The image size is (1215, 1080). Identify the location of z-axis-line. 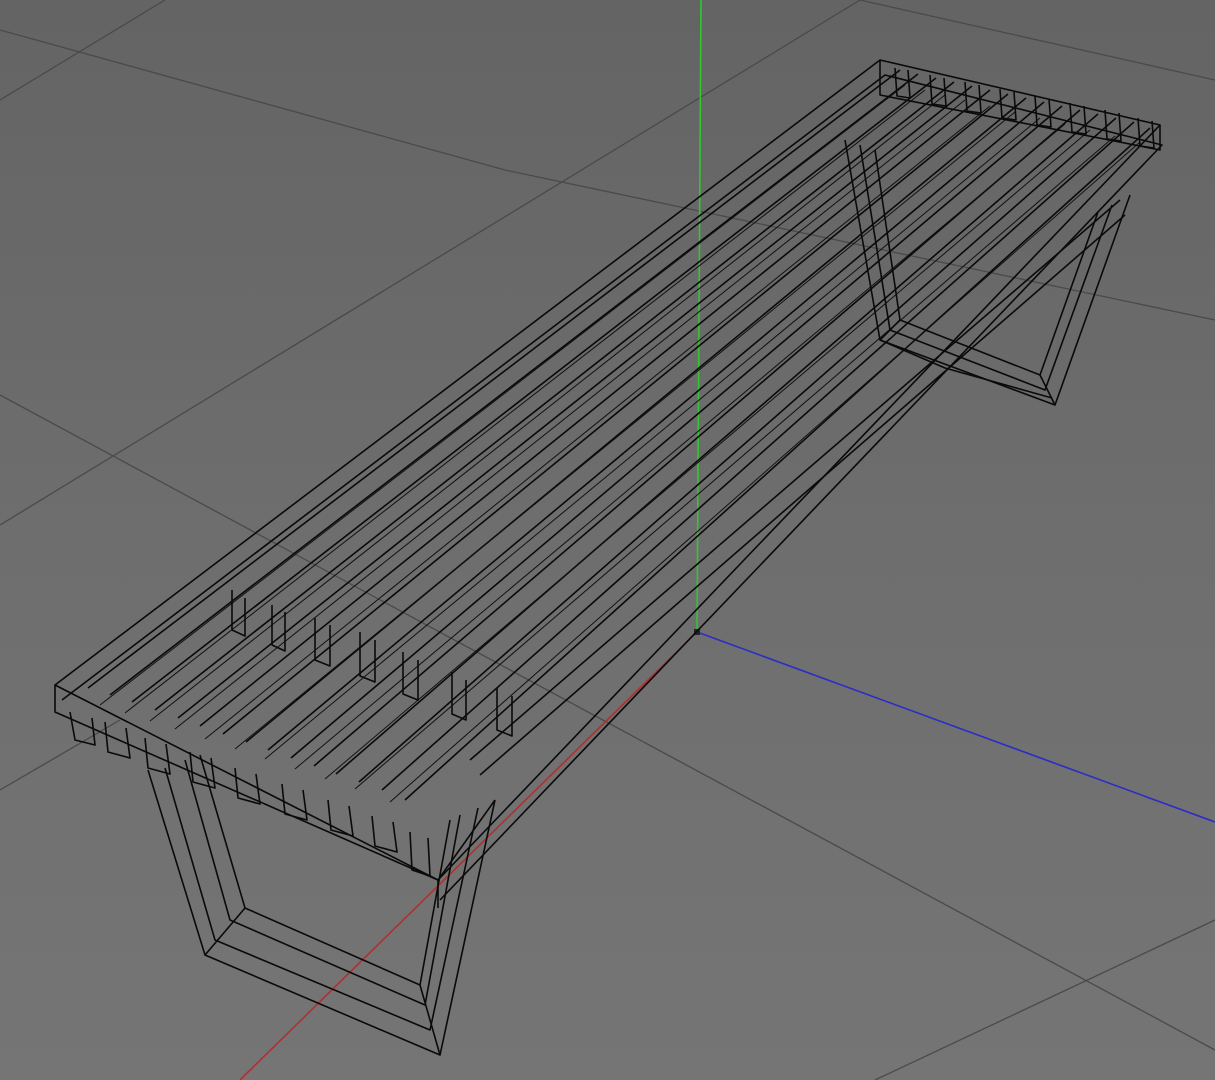
(955, 727).